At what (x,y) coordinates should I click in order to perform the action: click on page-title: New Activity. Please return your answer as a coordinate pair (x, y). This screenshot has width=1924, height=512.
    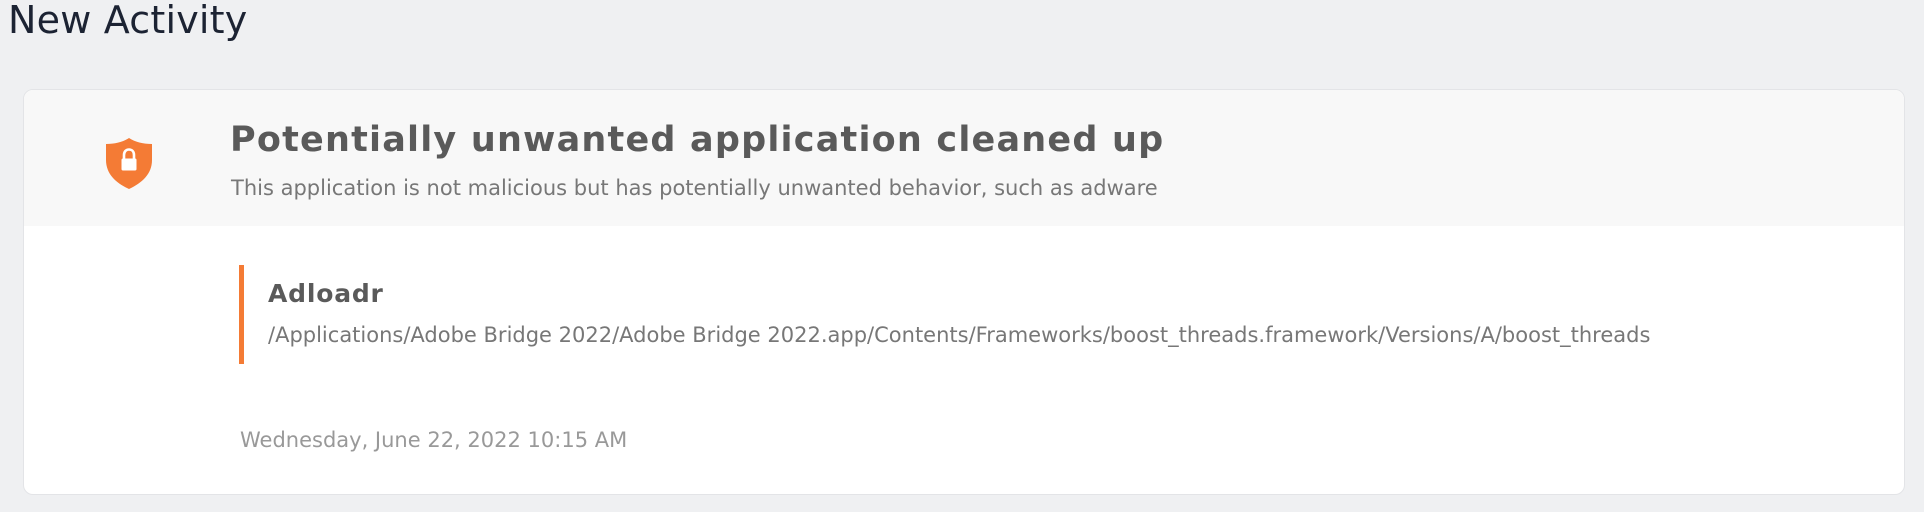
    Looking at the image, I should click on (128, 21).